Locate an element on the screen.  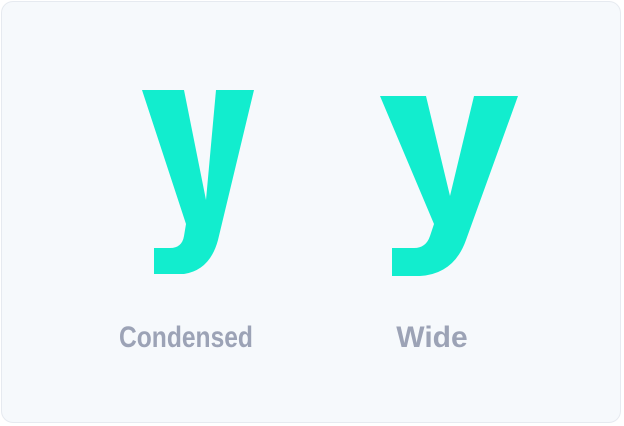
wide-label: Wide is located at coordinates (432, 337).